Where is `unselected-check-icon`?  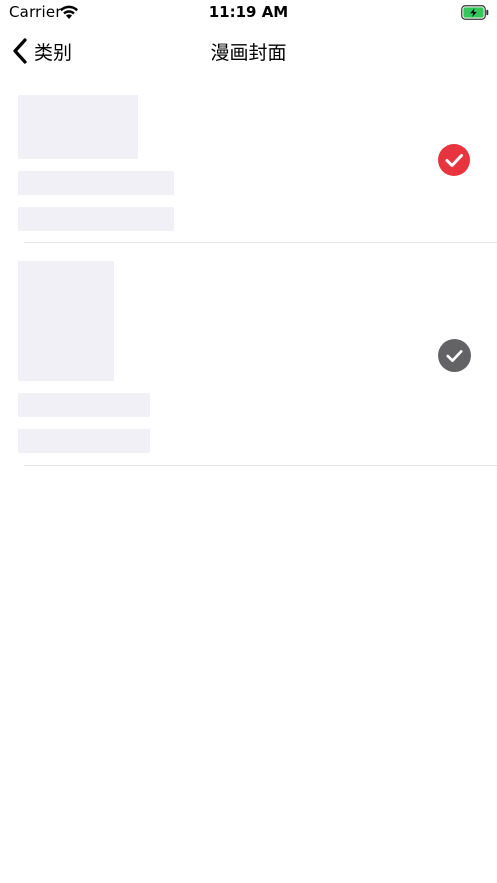 unselected-check-icon is located at coordinates (454, 355).